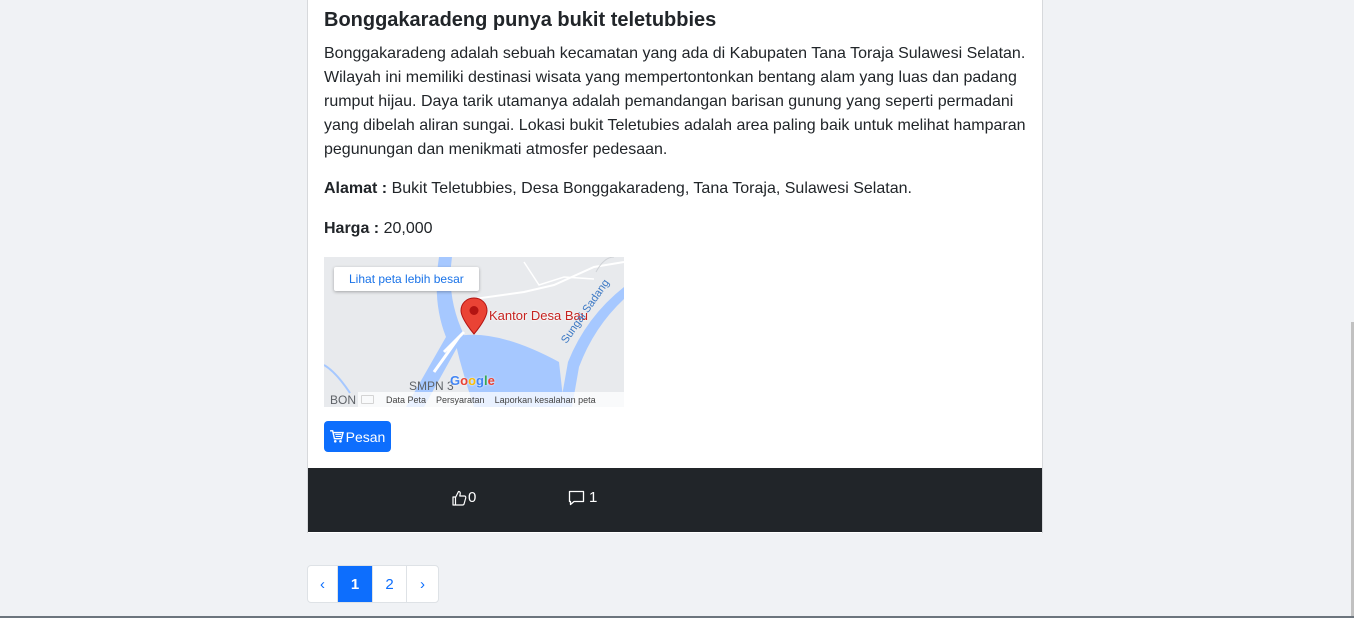 This screenshot has width=1354, height=618. What do you see at coordinates (480, 380) in the screenshot?
I see `google-logo-letter: g` at bounding box center [480, 380].